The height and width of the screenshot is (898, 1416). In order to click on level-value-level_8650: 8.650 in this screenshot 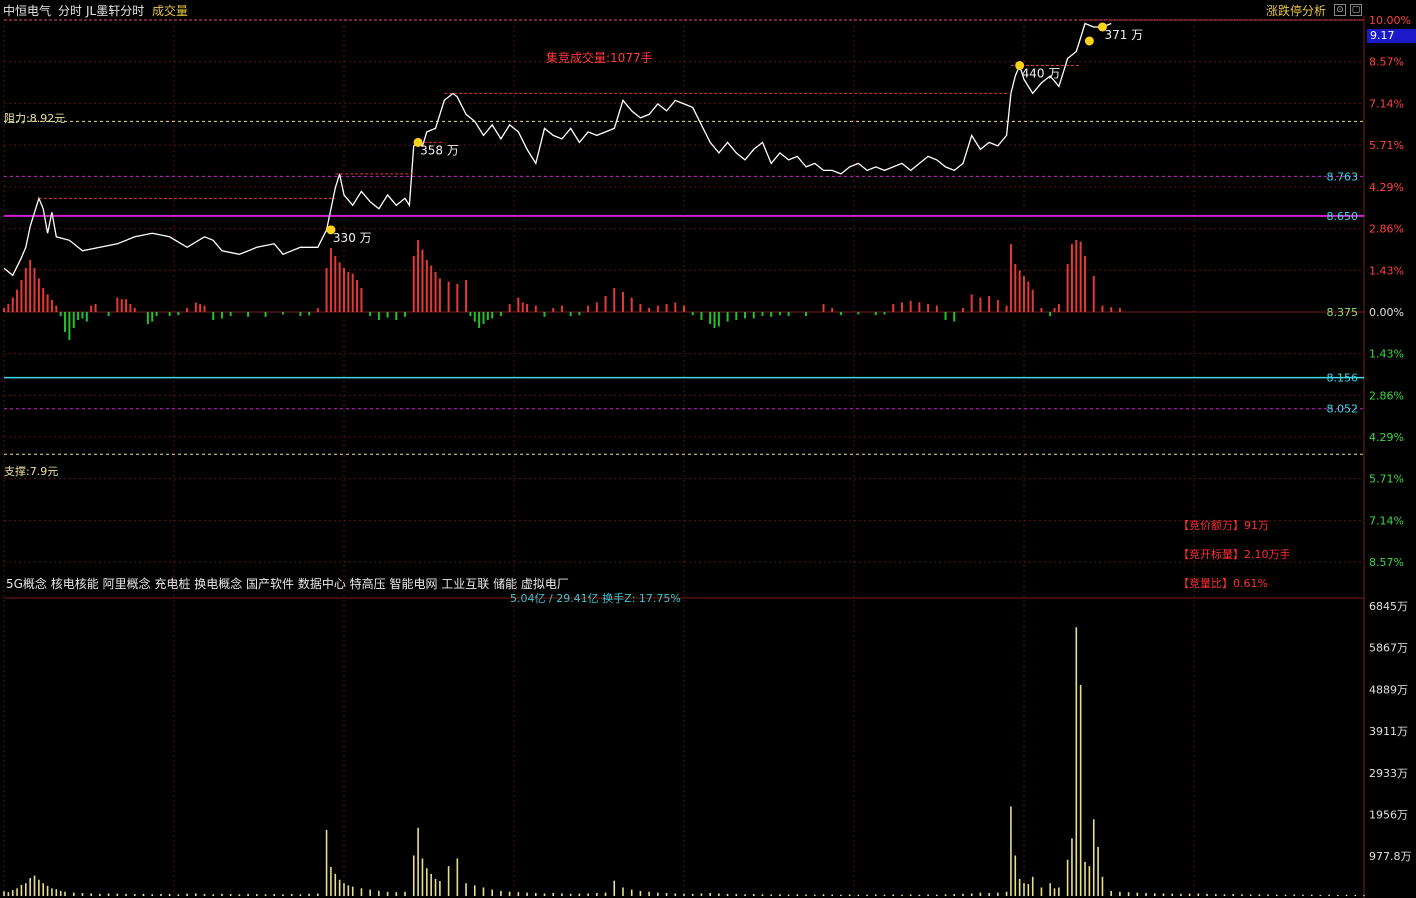, I will do `click(1343, 216)`.